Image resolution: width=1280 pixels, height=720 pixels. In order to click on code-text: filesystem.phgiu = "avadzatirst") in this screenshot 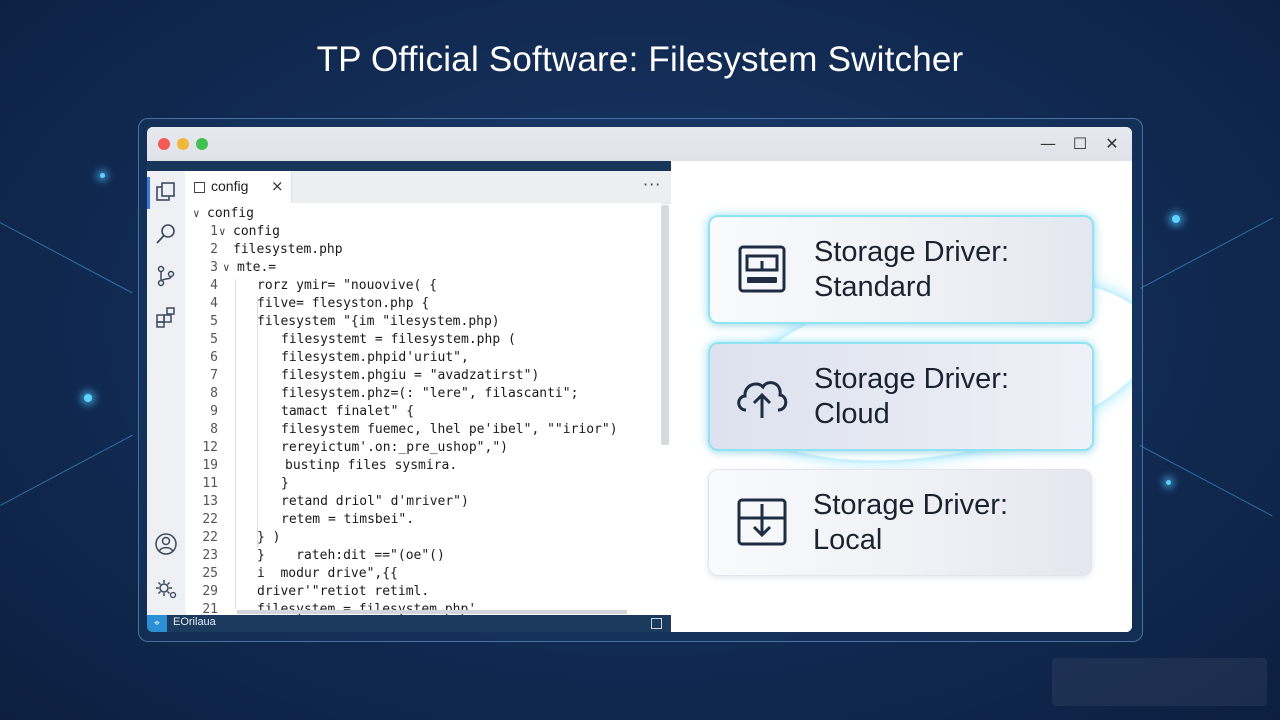, I will do `click(410, 375)`.